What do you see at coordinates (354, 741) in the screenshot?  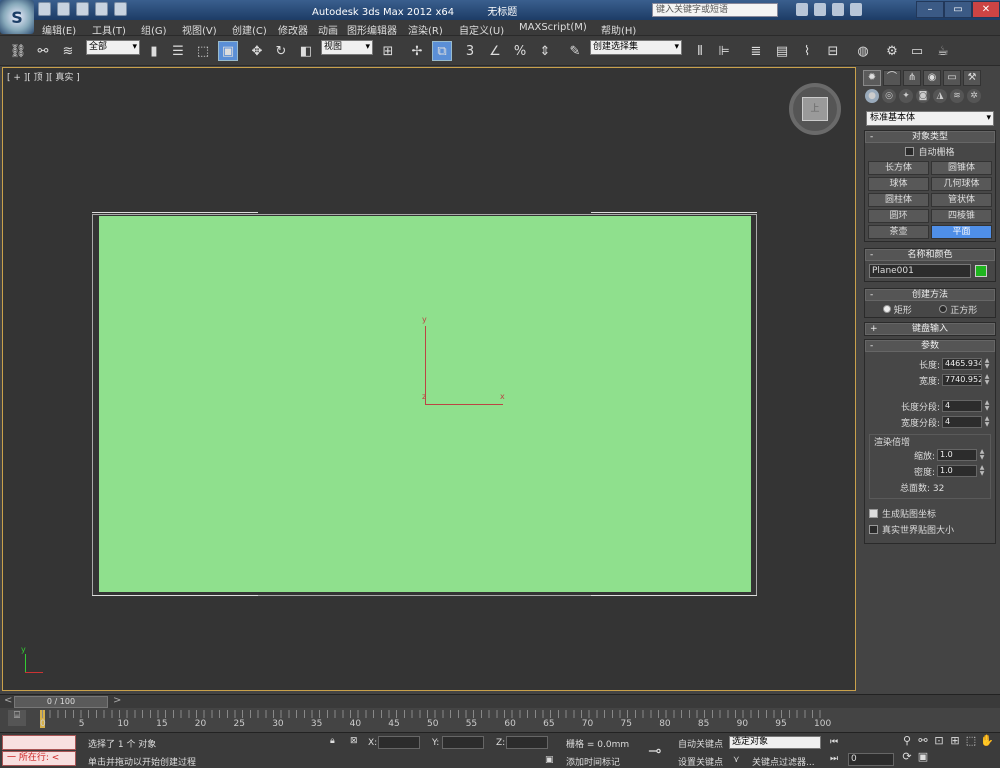 I see `absolute-mode-icon: ⊠` at bounding box center [354, 741].